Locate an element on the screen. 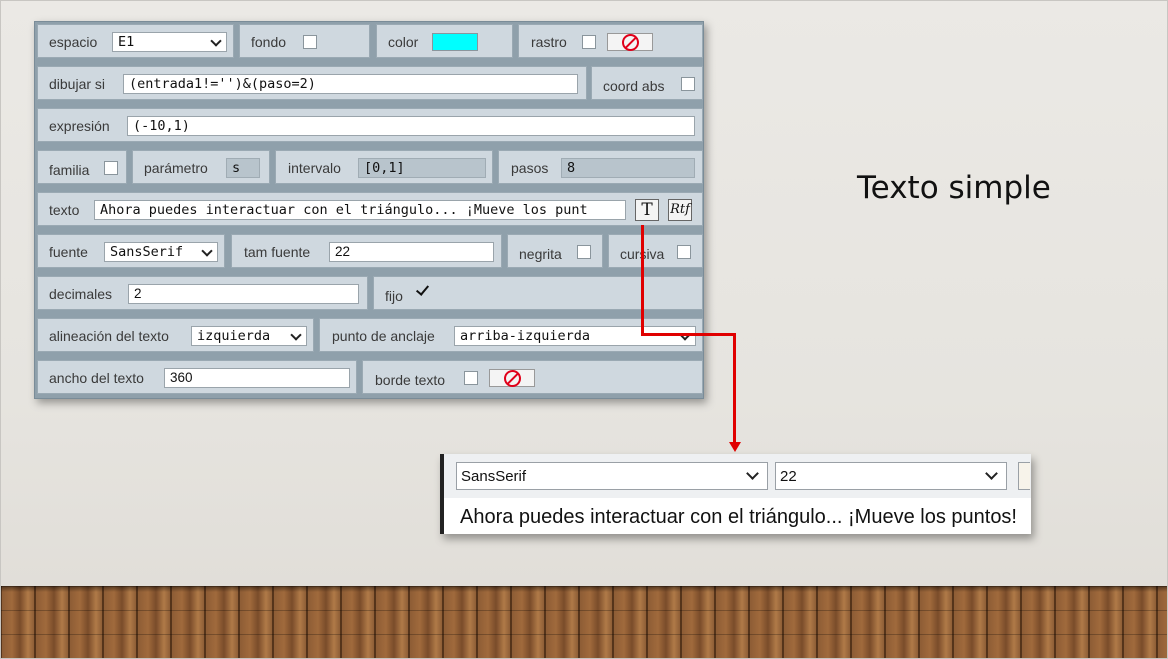 Image resolution: width=1168 pixels, height=659 pixels. arrow-down-icon is located at coordinates (735, 447).